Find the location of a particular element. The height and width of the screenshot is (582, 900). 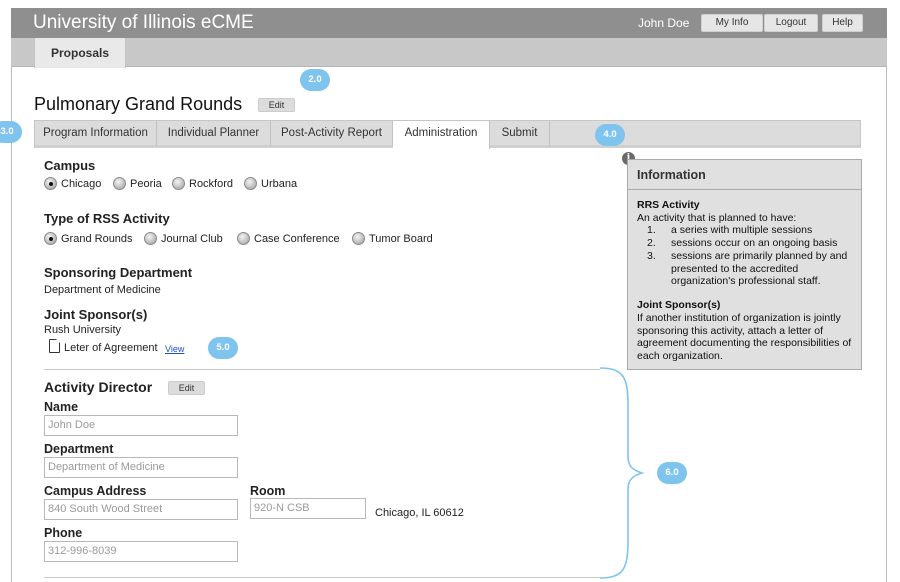

annotation-marker-6: 6.0 is located at coordinates (672, 473).